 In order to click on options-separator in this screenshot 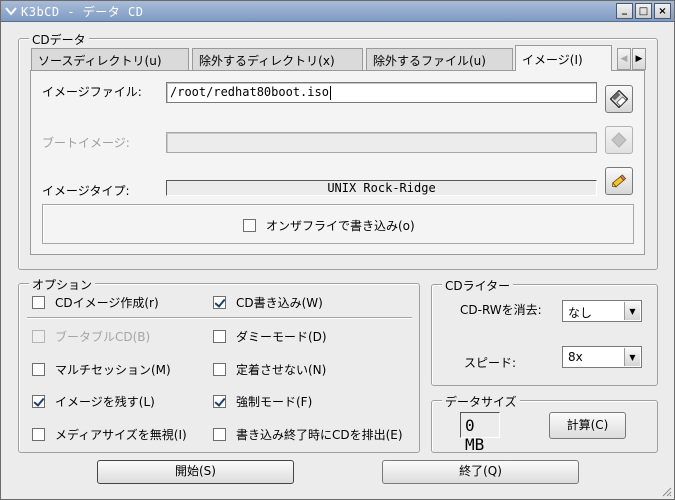, I will do `click(219, 318)`.